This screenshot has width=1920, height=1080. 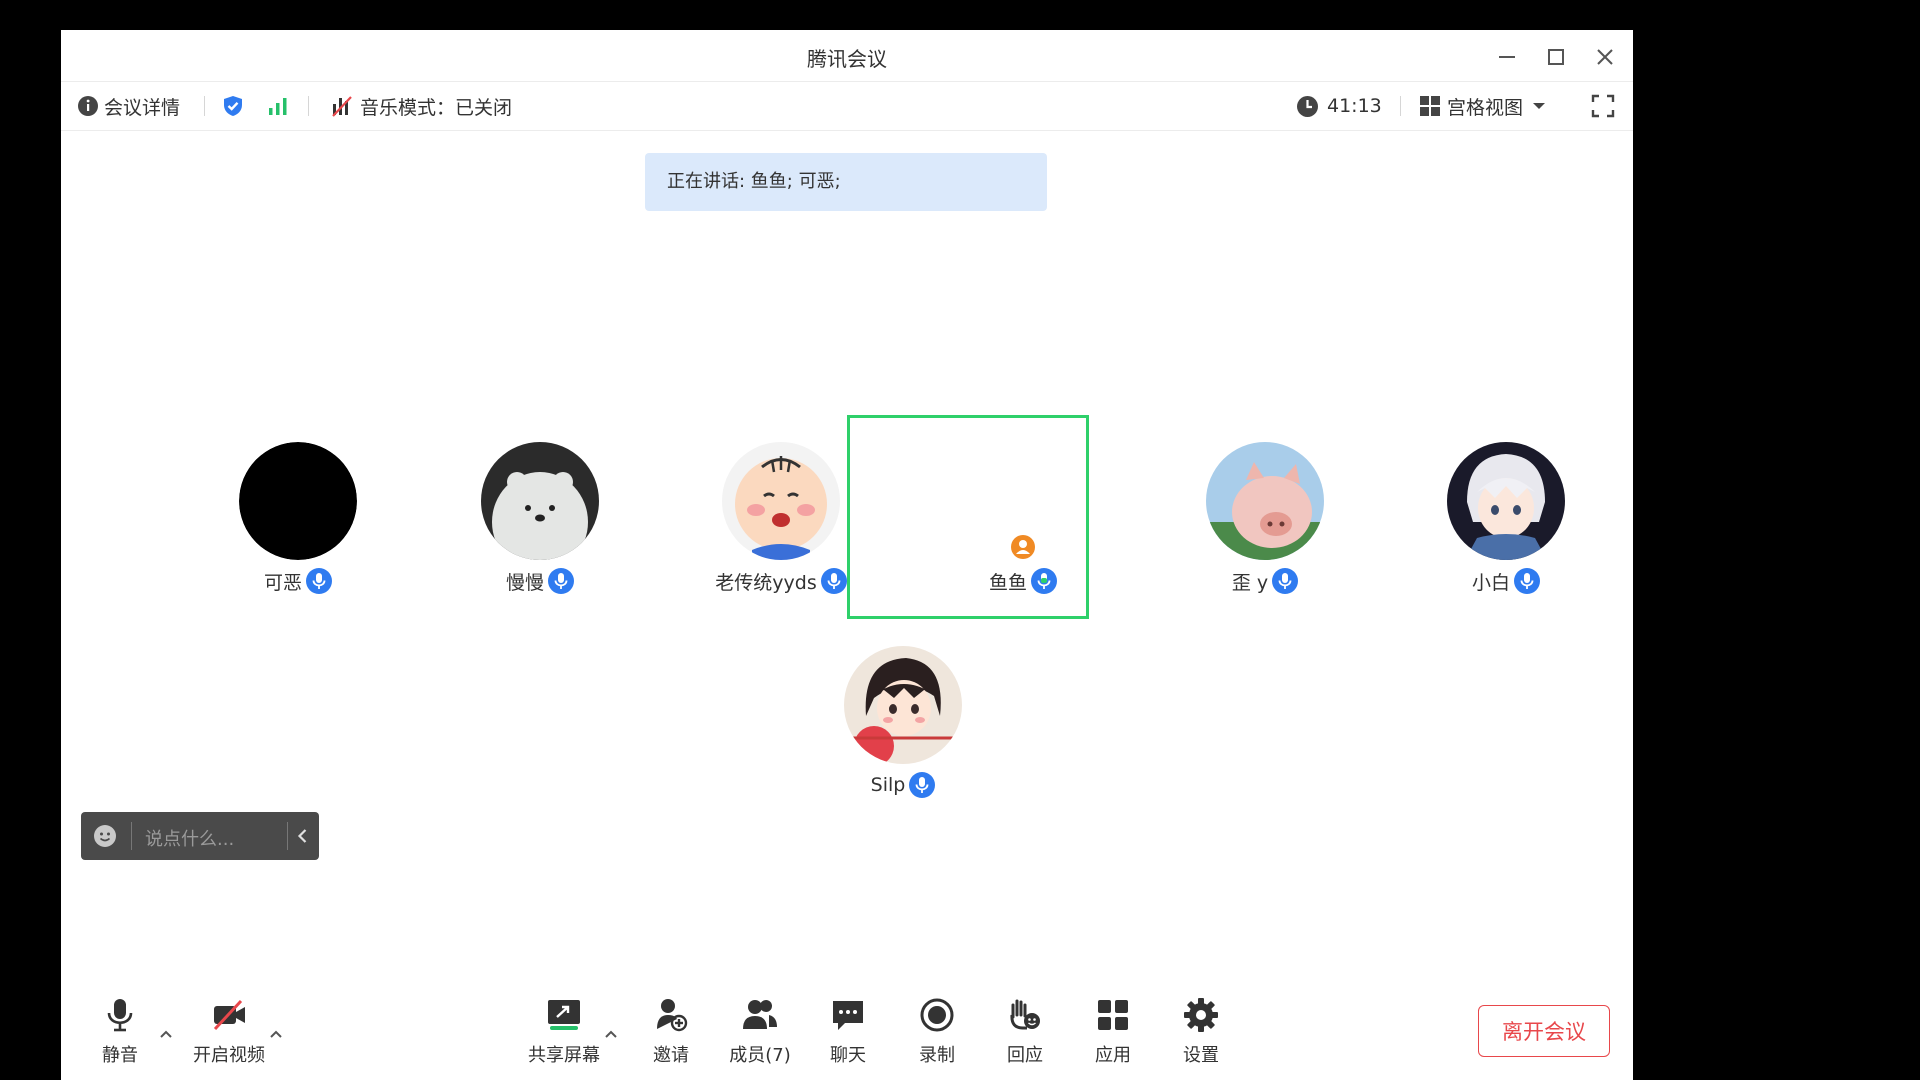 I want to click on minimize-icon, so click(x=1507, y=57).